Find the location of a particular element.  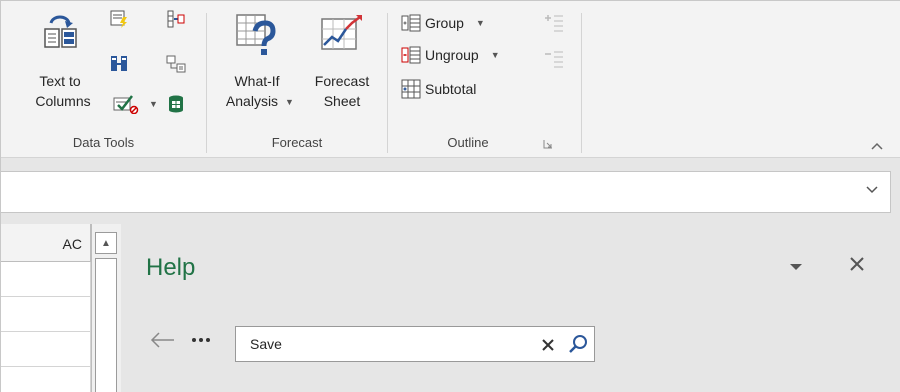

group-outline: Group ▼ Ungroup ▼ Subtotal Outline is located at coordinates (483, 79).